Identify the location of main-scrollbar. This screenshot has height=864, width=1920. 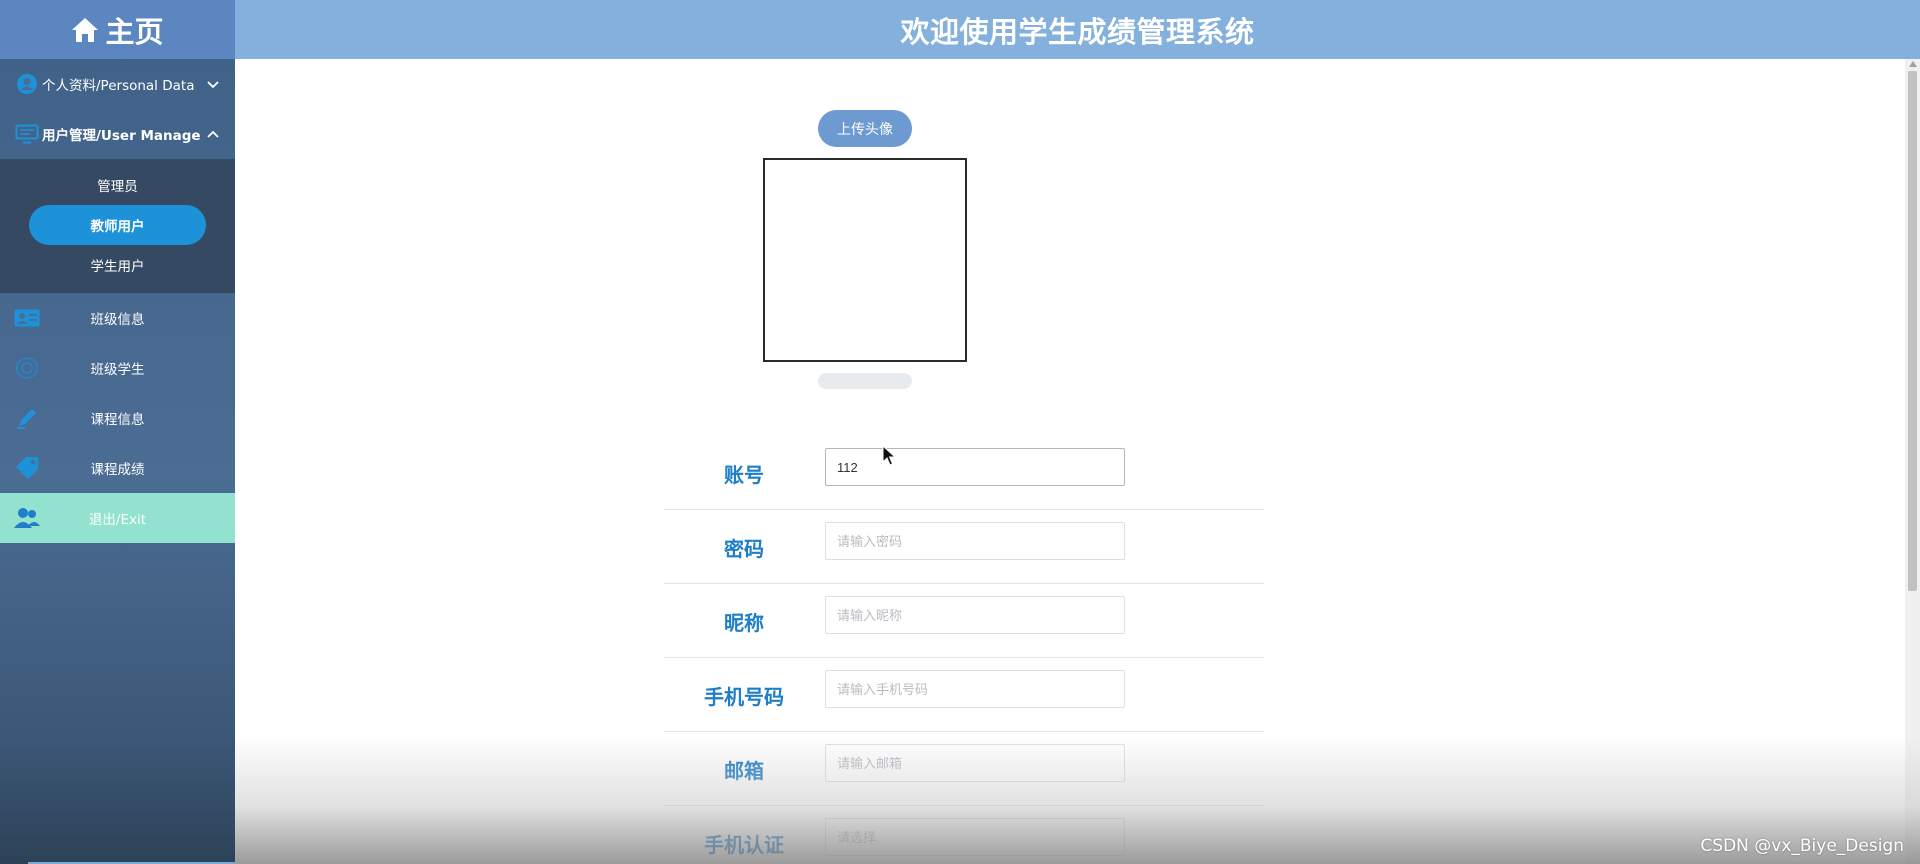
(1912, 461).